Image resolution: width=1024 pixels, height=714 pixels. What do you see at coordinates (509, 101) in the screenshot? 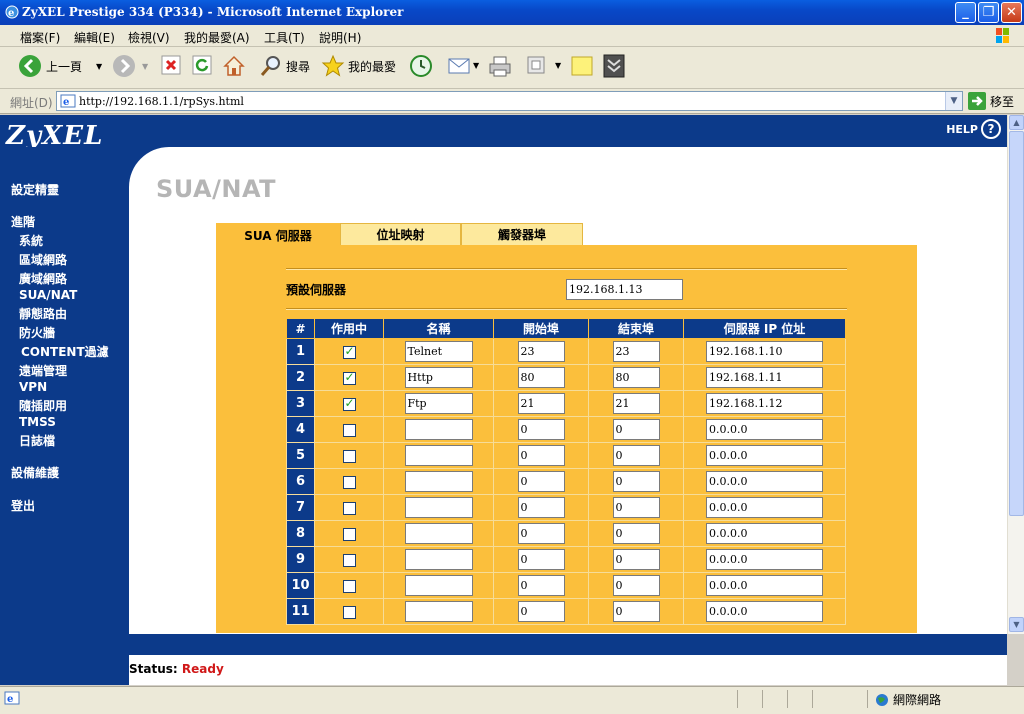
I see `address-input: e http://192.168.1.1/rpSys.html ▼` at bounding box center [509, 101].